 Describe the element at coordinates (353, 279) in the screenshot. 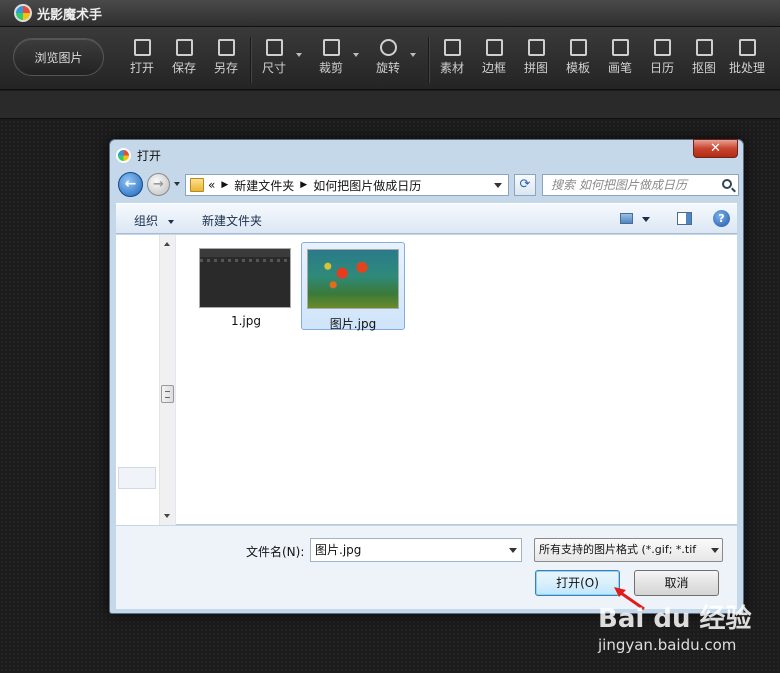

I see `file-thumbnail` at that location.